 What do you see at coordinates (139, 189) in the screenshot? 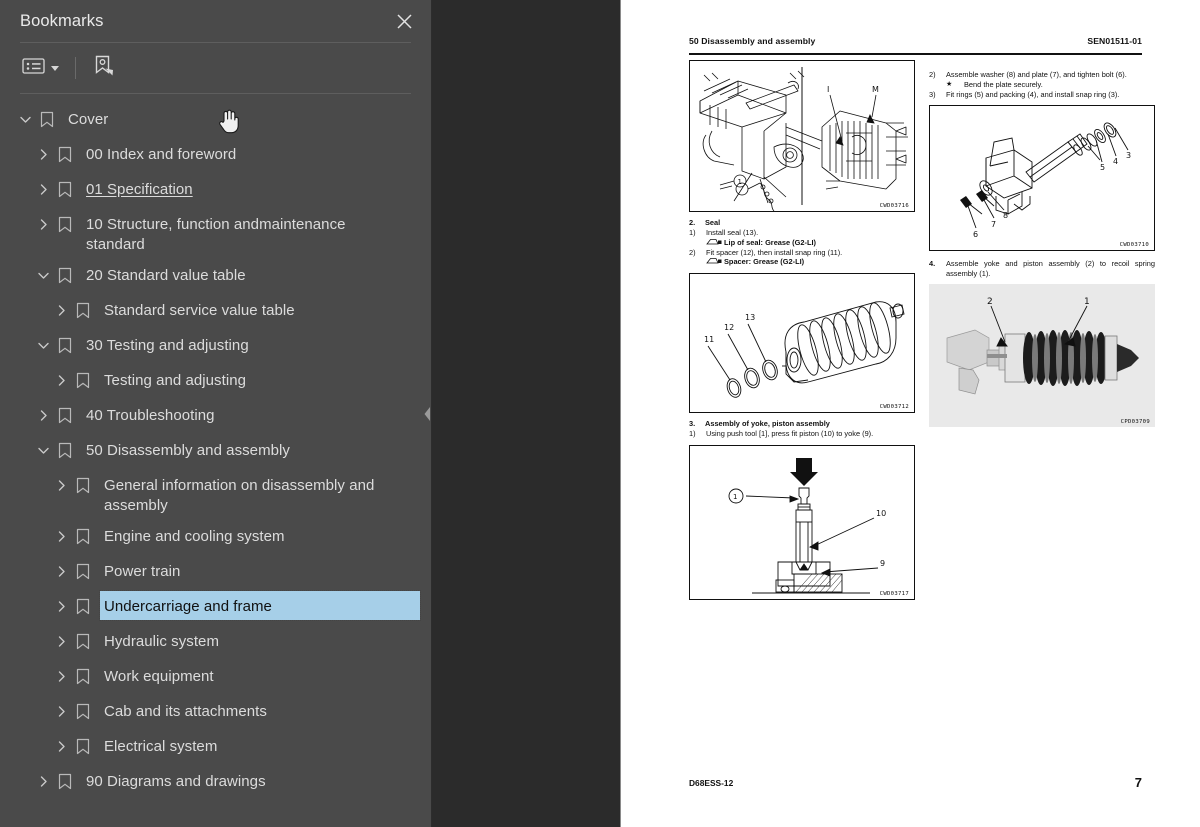
I see `bookmark-item-label: 01 Specification` at bounding box center [139, 189].